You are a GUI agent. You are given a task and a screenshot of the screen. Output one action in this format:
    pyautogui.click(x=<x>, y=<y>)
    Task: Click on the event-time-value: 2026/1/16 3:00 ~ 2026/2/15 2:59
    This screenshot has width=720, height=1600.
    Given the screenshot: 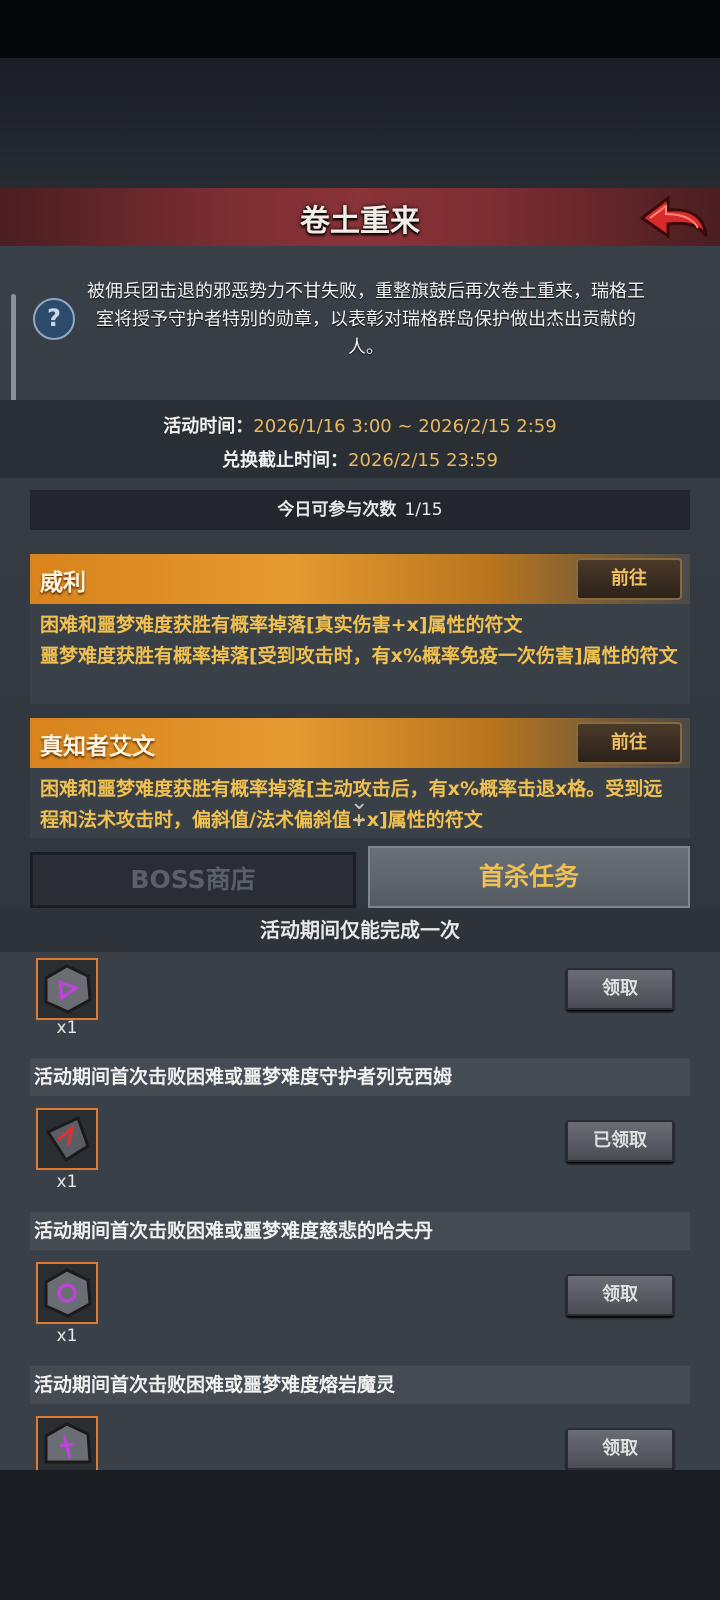 What is the action you would take?
    pyautogui.click(x=405, y=426)
    